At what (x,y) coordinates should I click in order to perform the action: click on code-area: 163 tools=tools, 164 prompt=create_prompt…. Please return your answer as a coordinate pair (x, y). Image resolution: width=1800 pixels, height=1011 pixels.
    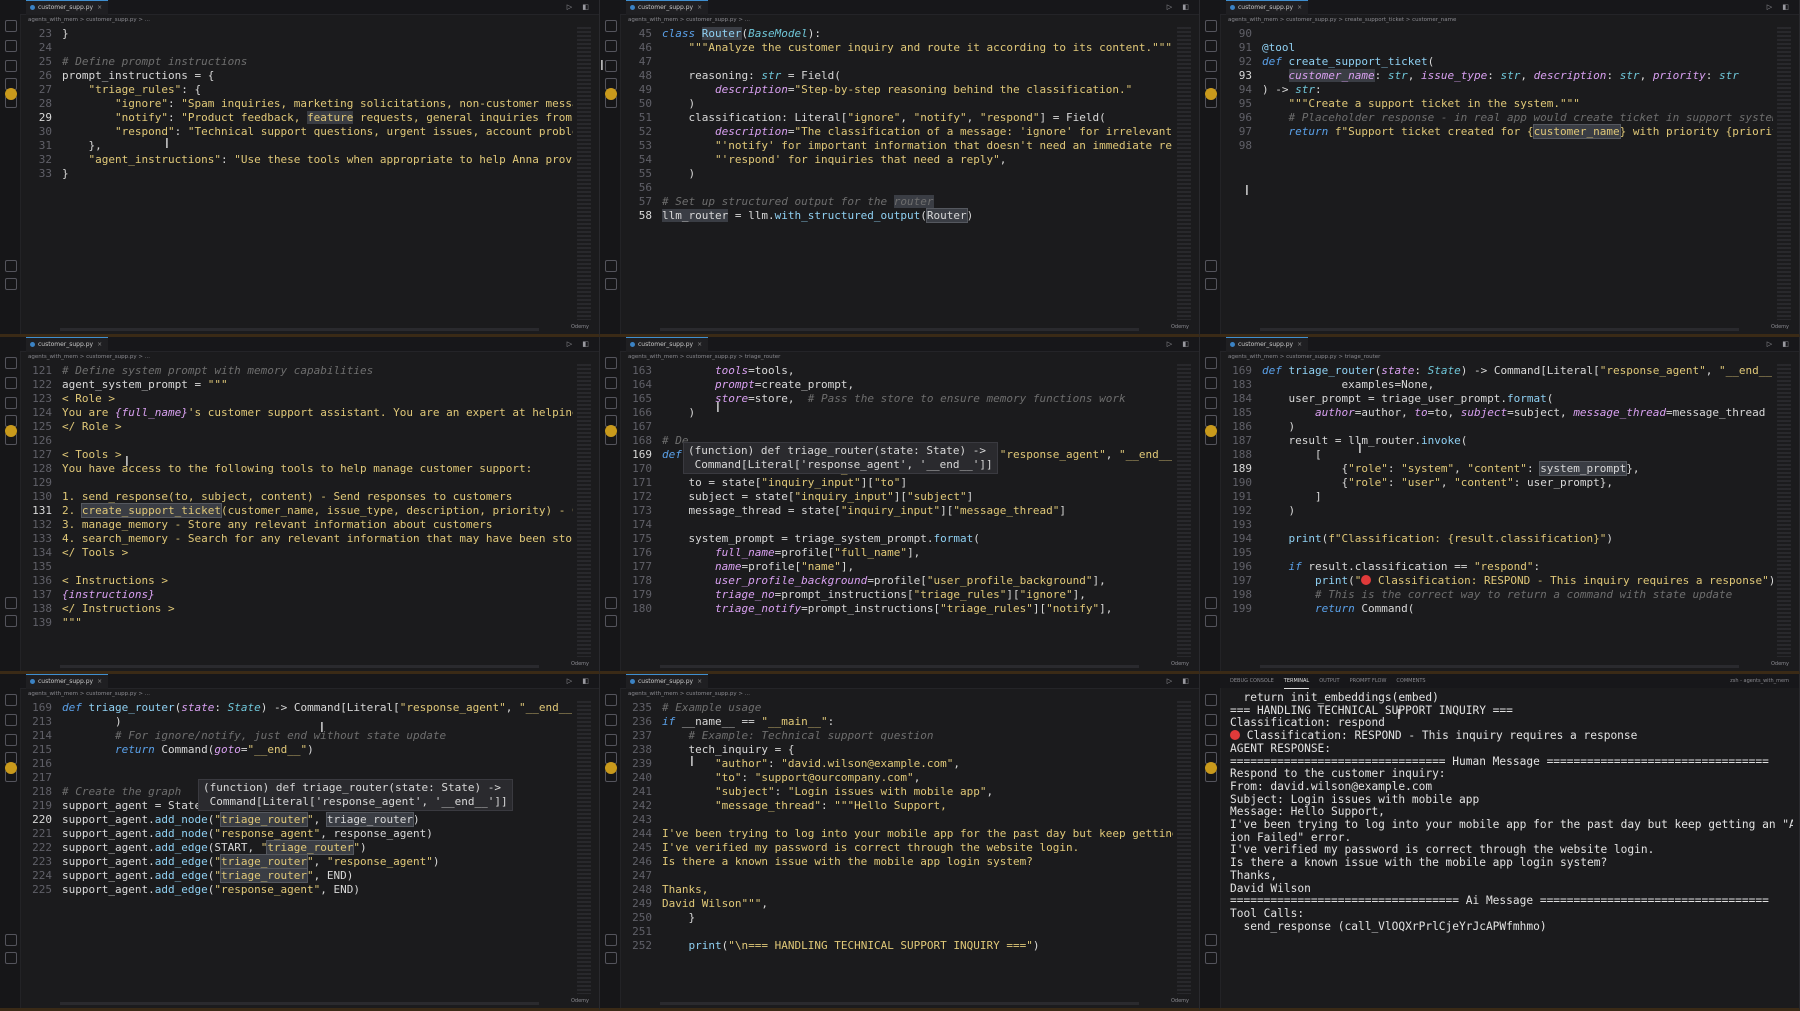
    Looking at the image, I should click on (897, 511).